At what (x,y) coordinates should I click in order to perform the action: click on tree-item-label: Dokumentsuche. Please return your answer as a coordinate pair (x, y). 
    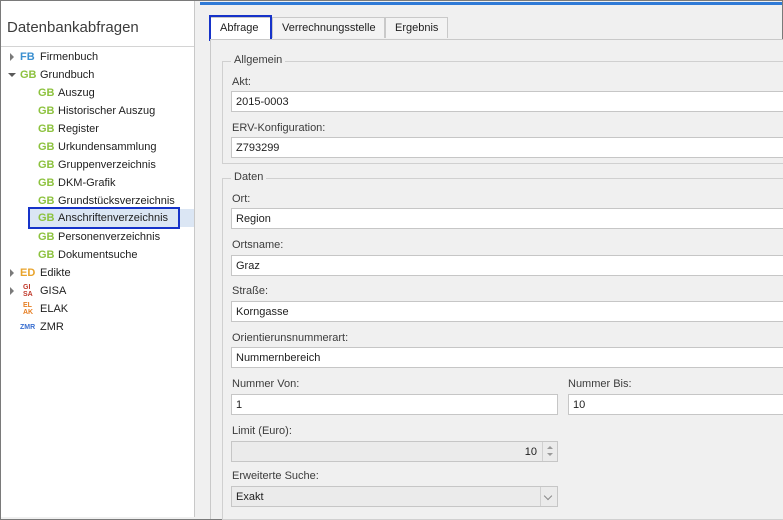
    Looking at the image, I should click on (98, 255).